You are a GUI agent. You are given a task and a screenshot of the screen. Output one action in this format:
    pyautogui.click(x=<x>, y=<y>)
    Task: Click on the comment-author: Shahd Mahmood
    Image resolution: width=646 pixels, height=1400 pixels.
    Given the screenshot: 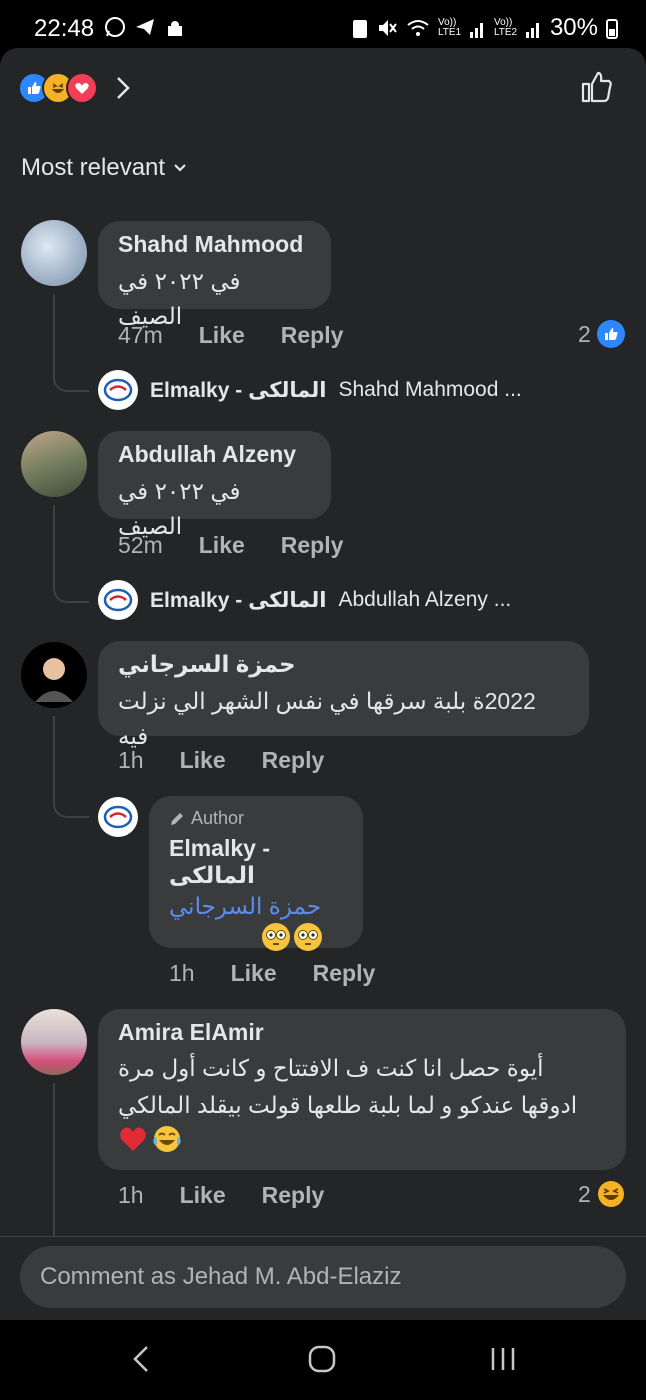 What is the action you would take?
    pyautogui.click(x=214, y=244)
    